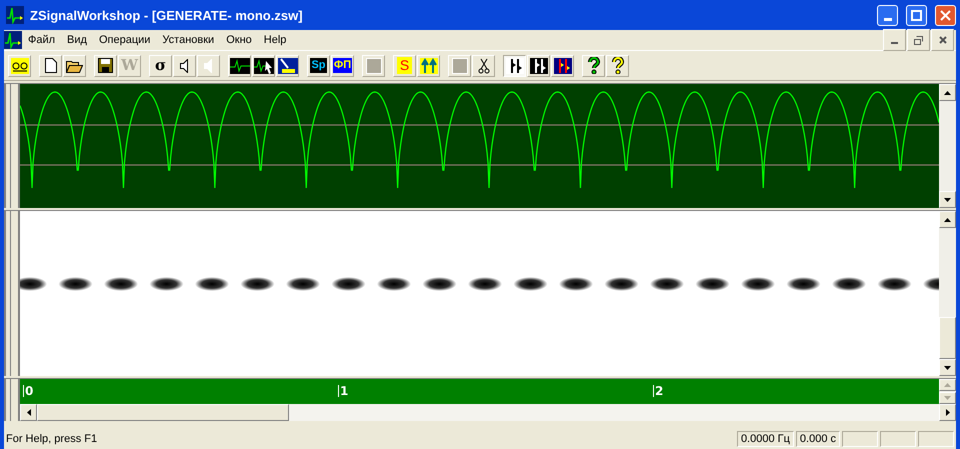 The height and width of the screenshot is (449, 960). What do you see at coordinates (160, 65) in the screenshot?
I see `toolbar-button: σ` at bounding box center [160, 65].